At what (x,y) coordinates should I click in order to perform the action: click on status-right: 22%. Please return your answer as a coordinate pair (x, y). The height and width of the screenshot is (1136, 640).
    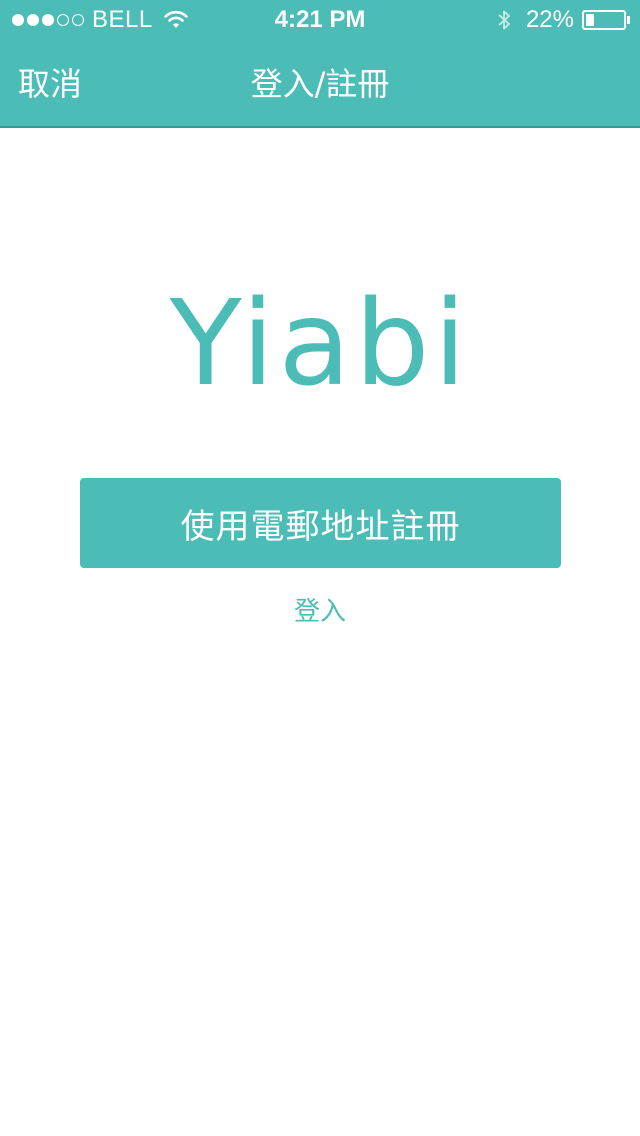
    Looking at the image, I should click on (563, 20).